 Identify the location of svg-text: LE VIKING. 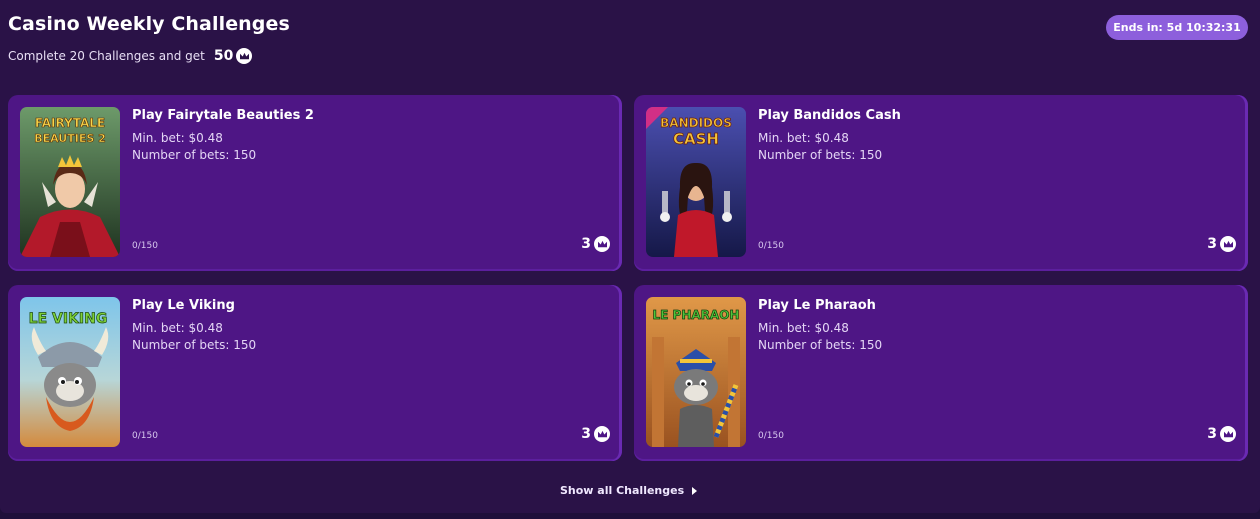
(68, 319).